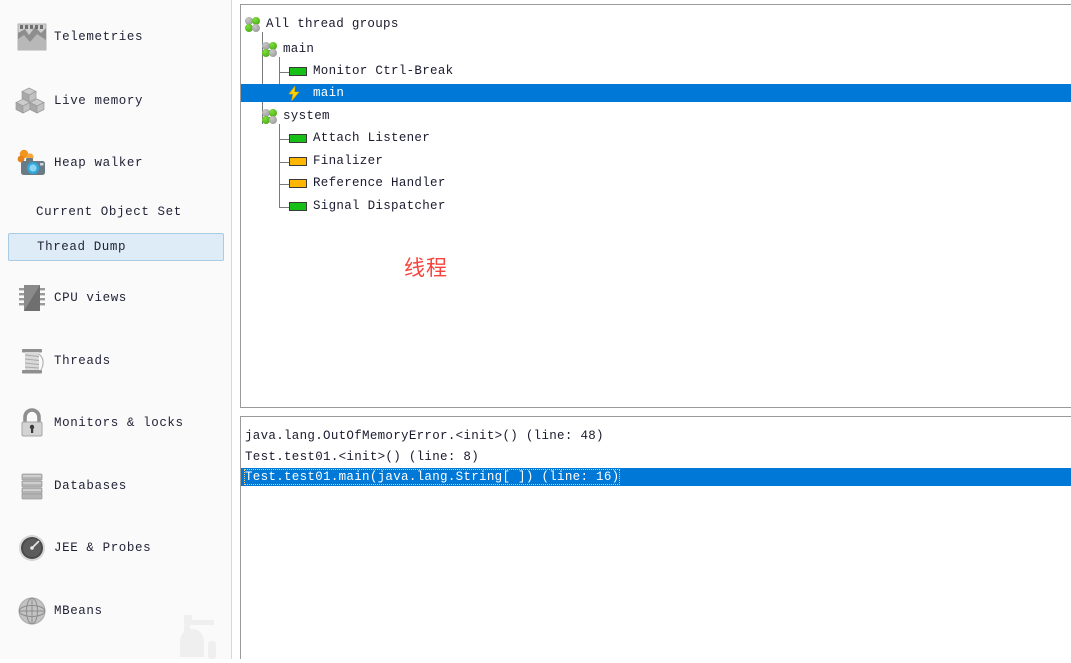 This screenshot has width=1071, height=663. What do you see at coordinates (32, 611) in the screenshot?
I see `globe-icon` at bounding box center [32, 611].